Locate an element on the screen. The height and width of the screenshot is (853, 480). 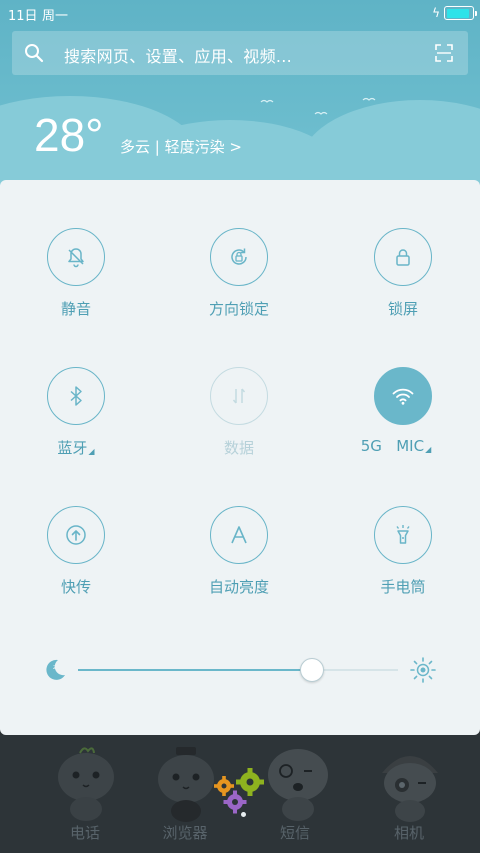
quick-transfer-icon is located at coordinates (76, 535).